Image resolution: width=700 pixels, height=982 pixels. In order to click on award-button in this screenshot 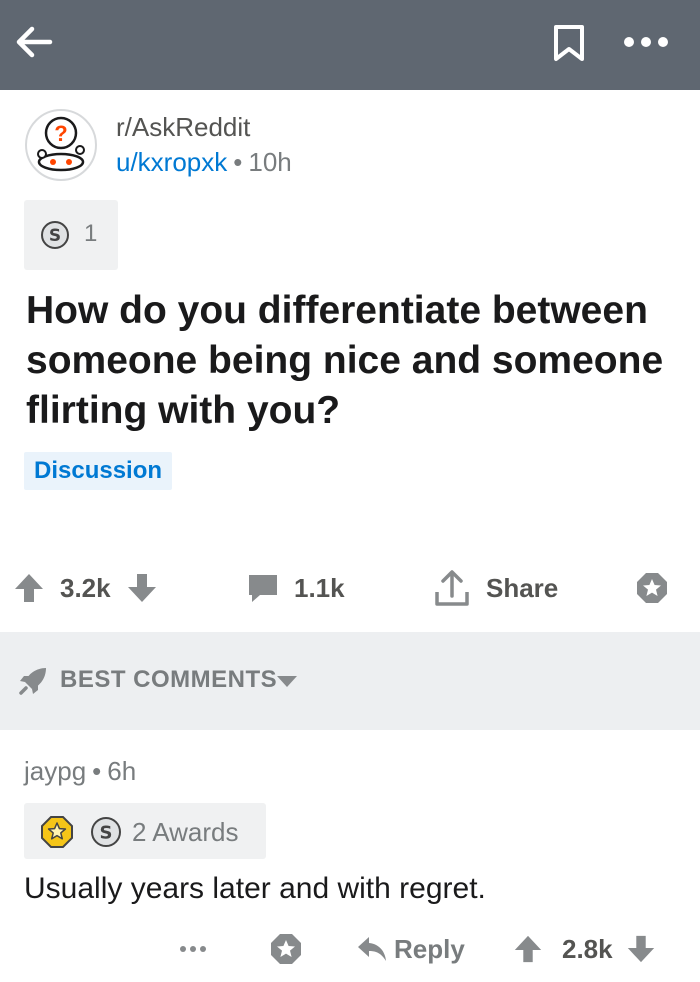, I will do `click(652, 588)`.